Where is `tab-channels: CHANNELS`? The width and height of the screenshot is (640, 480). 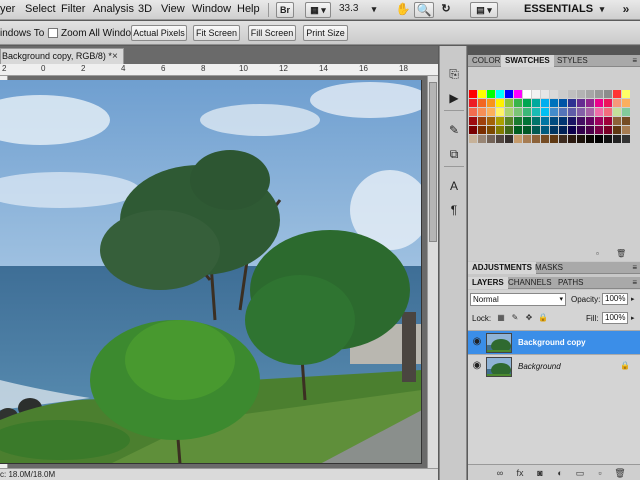 tab-channels: CHANNELS is located at coordinates (530, 283).